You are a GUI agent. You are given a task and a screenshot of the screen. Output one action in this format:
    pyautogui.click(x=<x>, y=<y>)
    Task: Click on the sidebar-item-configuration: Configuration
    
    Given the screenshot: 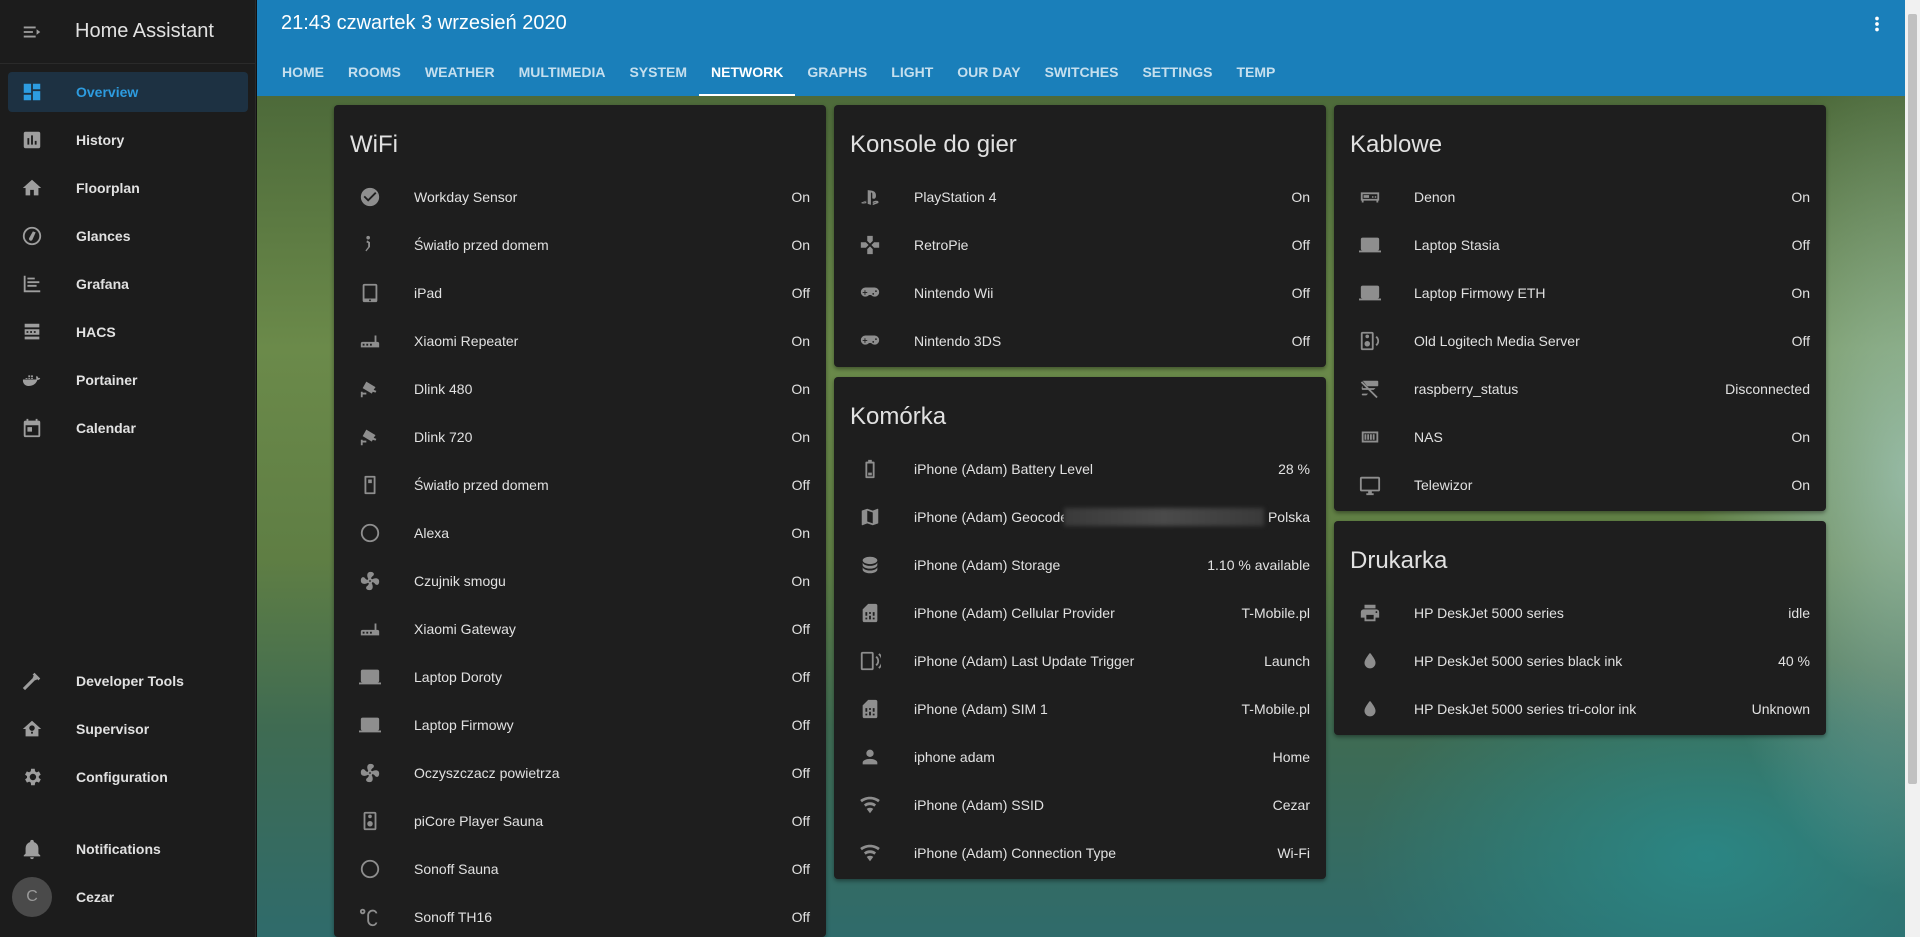 What is the action you would take?
    pyautogui.click(x=128, y=777)
    